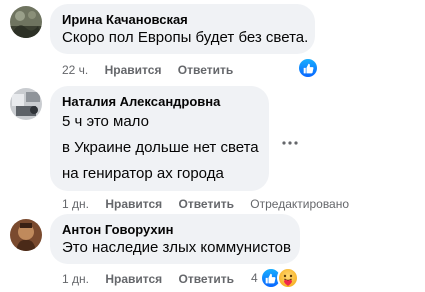  What do you see at coordinates (287, 278) in the screenshot?
I see `care-reaction-icon` at bounding box center [287, 278].